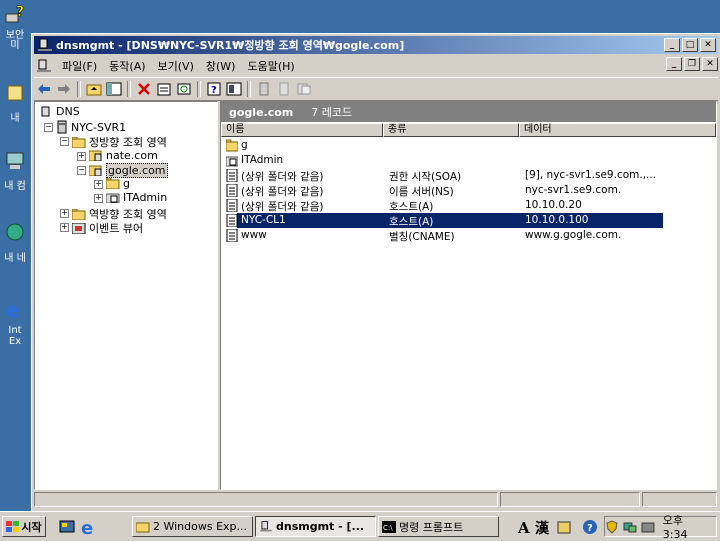  Describe the element at coordinates (67, 527) in the screenshot. I see `show-desktop-icon` at that location.